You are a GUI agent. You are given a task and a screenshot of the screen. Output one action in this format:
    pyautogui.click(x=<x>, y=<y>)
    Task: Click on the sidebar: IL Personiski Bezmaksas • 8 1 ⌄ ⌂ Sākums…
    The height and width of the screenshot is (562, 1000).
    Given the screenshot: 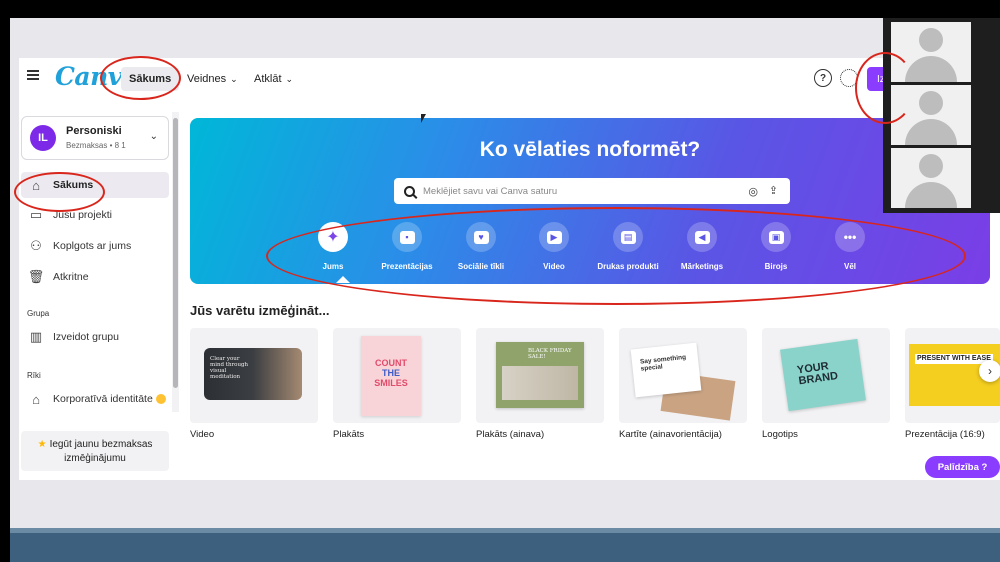 What is the action you would take?
    pyautogui.click(x=95, y=296)
    